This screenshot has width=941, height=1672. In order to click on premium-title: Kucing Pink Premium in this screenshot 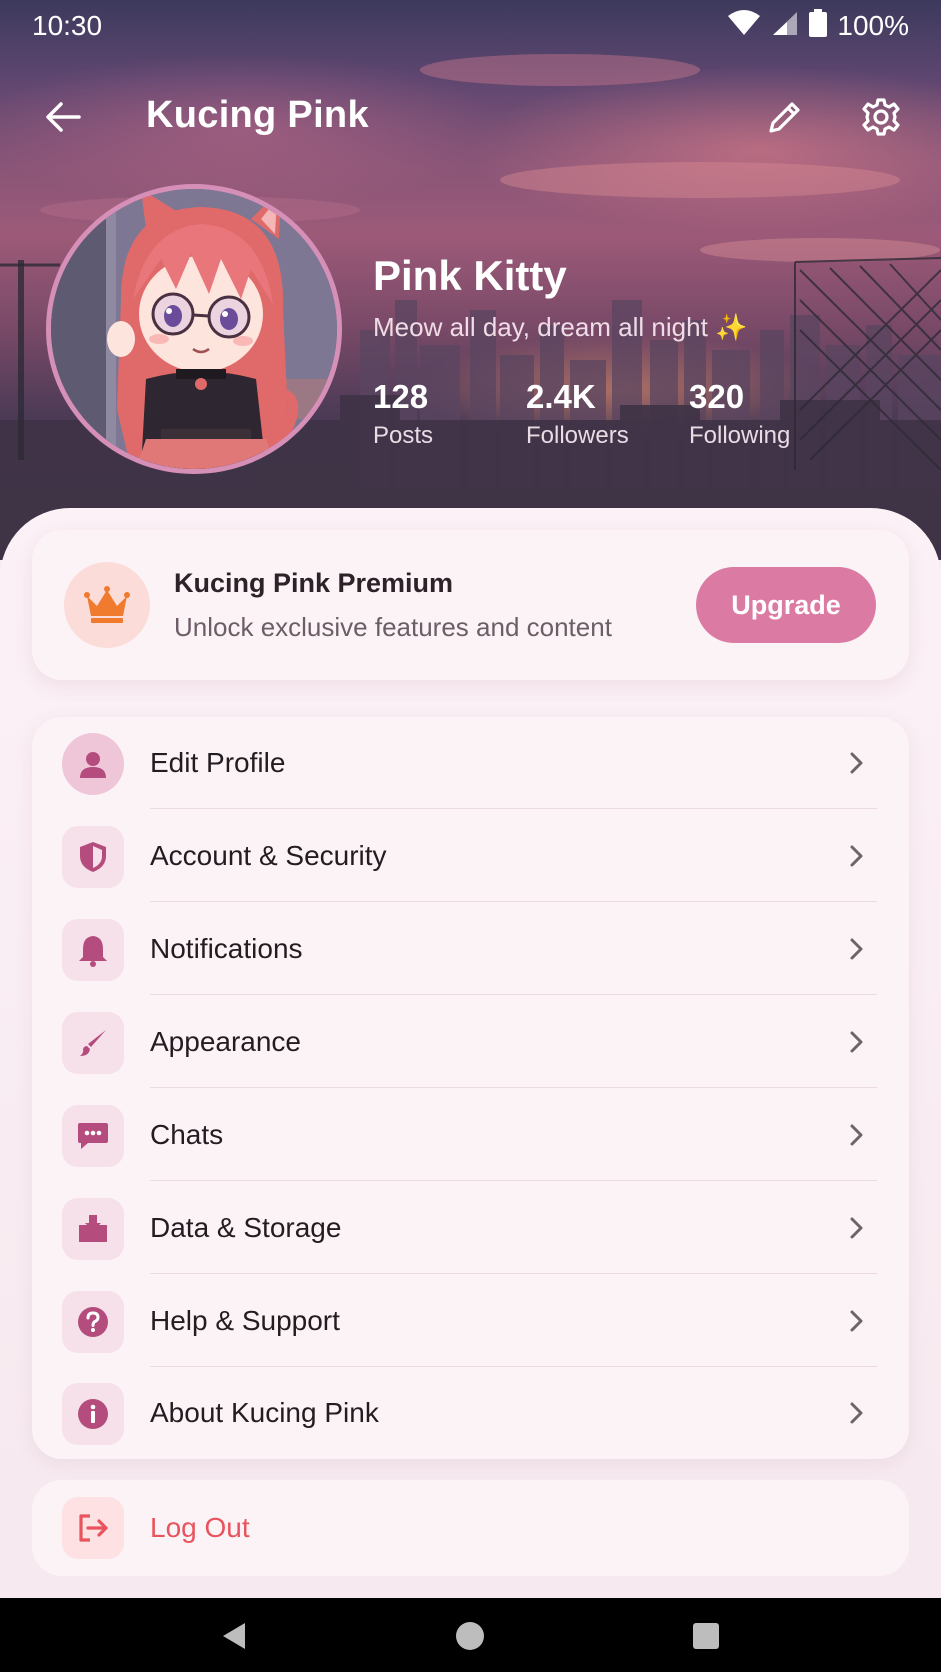, I will do `click(314, 583)`.